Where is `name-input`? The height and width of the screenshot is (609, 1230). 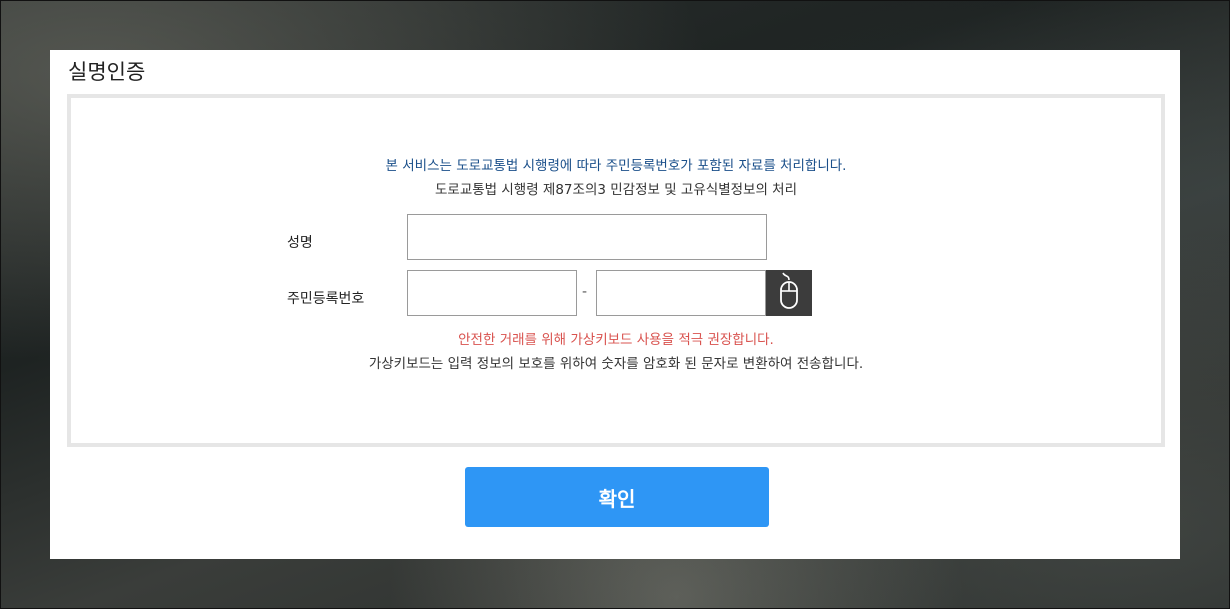
name-input is located at coordinates (587, 237).